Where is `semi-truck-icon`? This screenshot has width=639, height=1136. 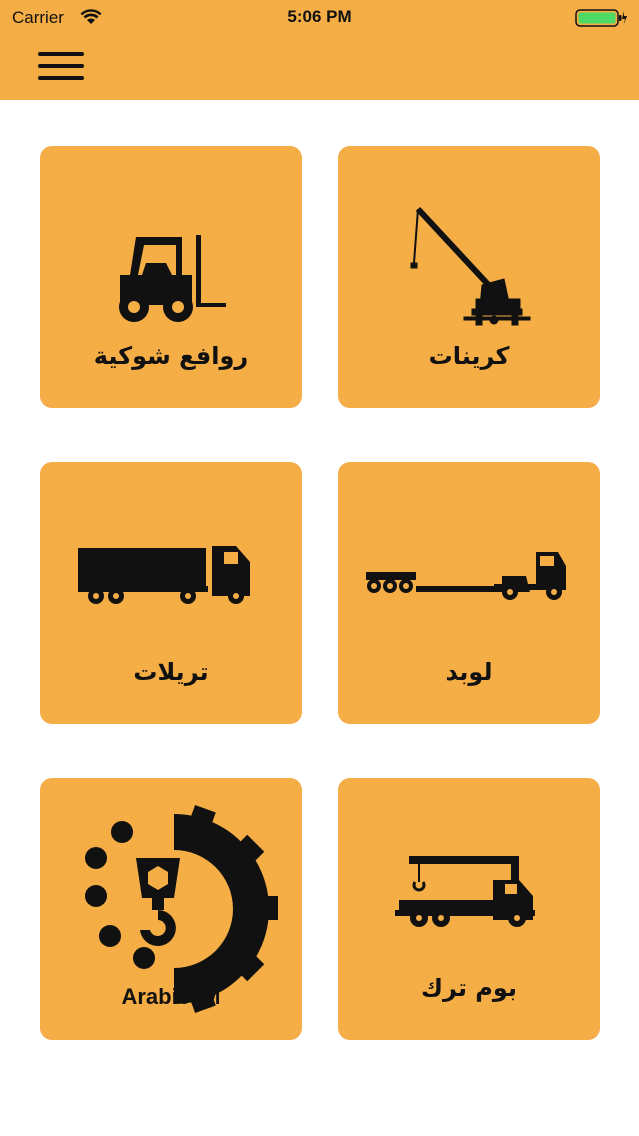 semi-truck-icon is located at coordinates (164, 575).